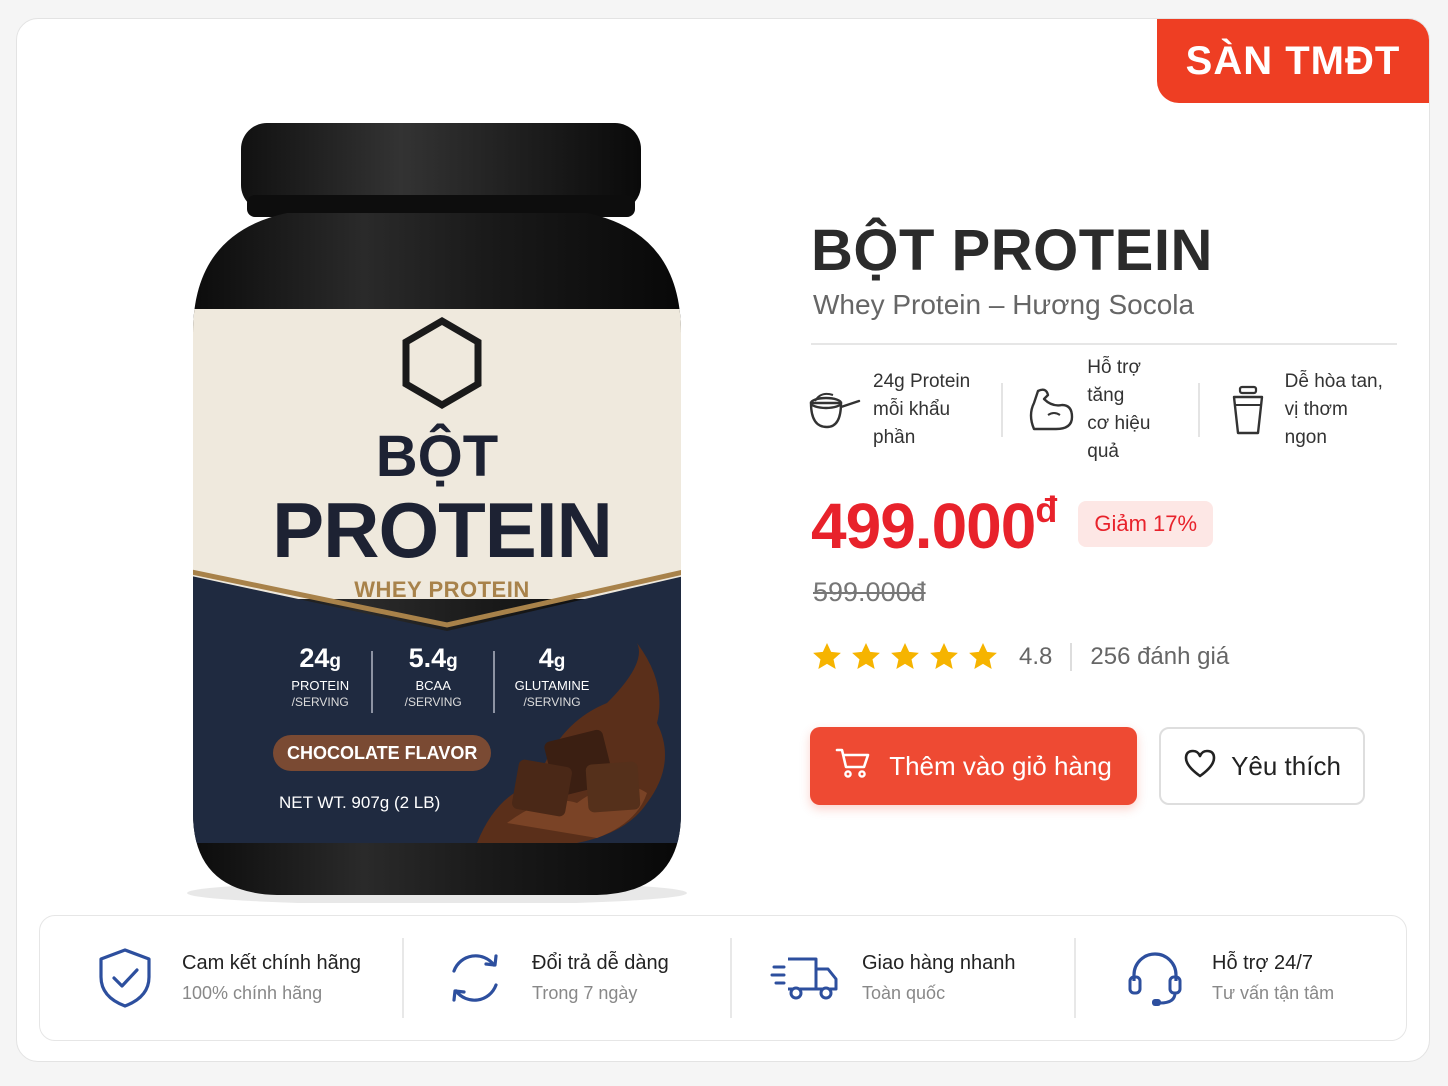 Image resolution: width=1448 pixels, height=1086 pixels. Describe the element at coordinates (1293, 61) in the screenshot. I see `marketplace-badge: SÀN TMĐT` at that location.